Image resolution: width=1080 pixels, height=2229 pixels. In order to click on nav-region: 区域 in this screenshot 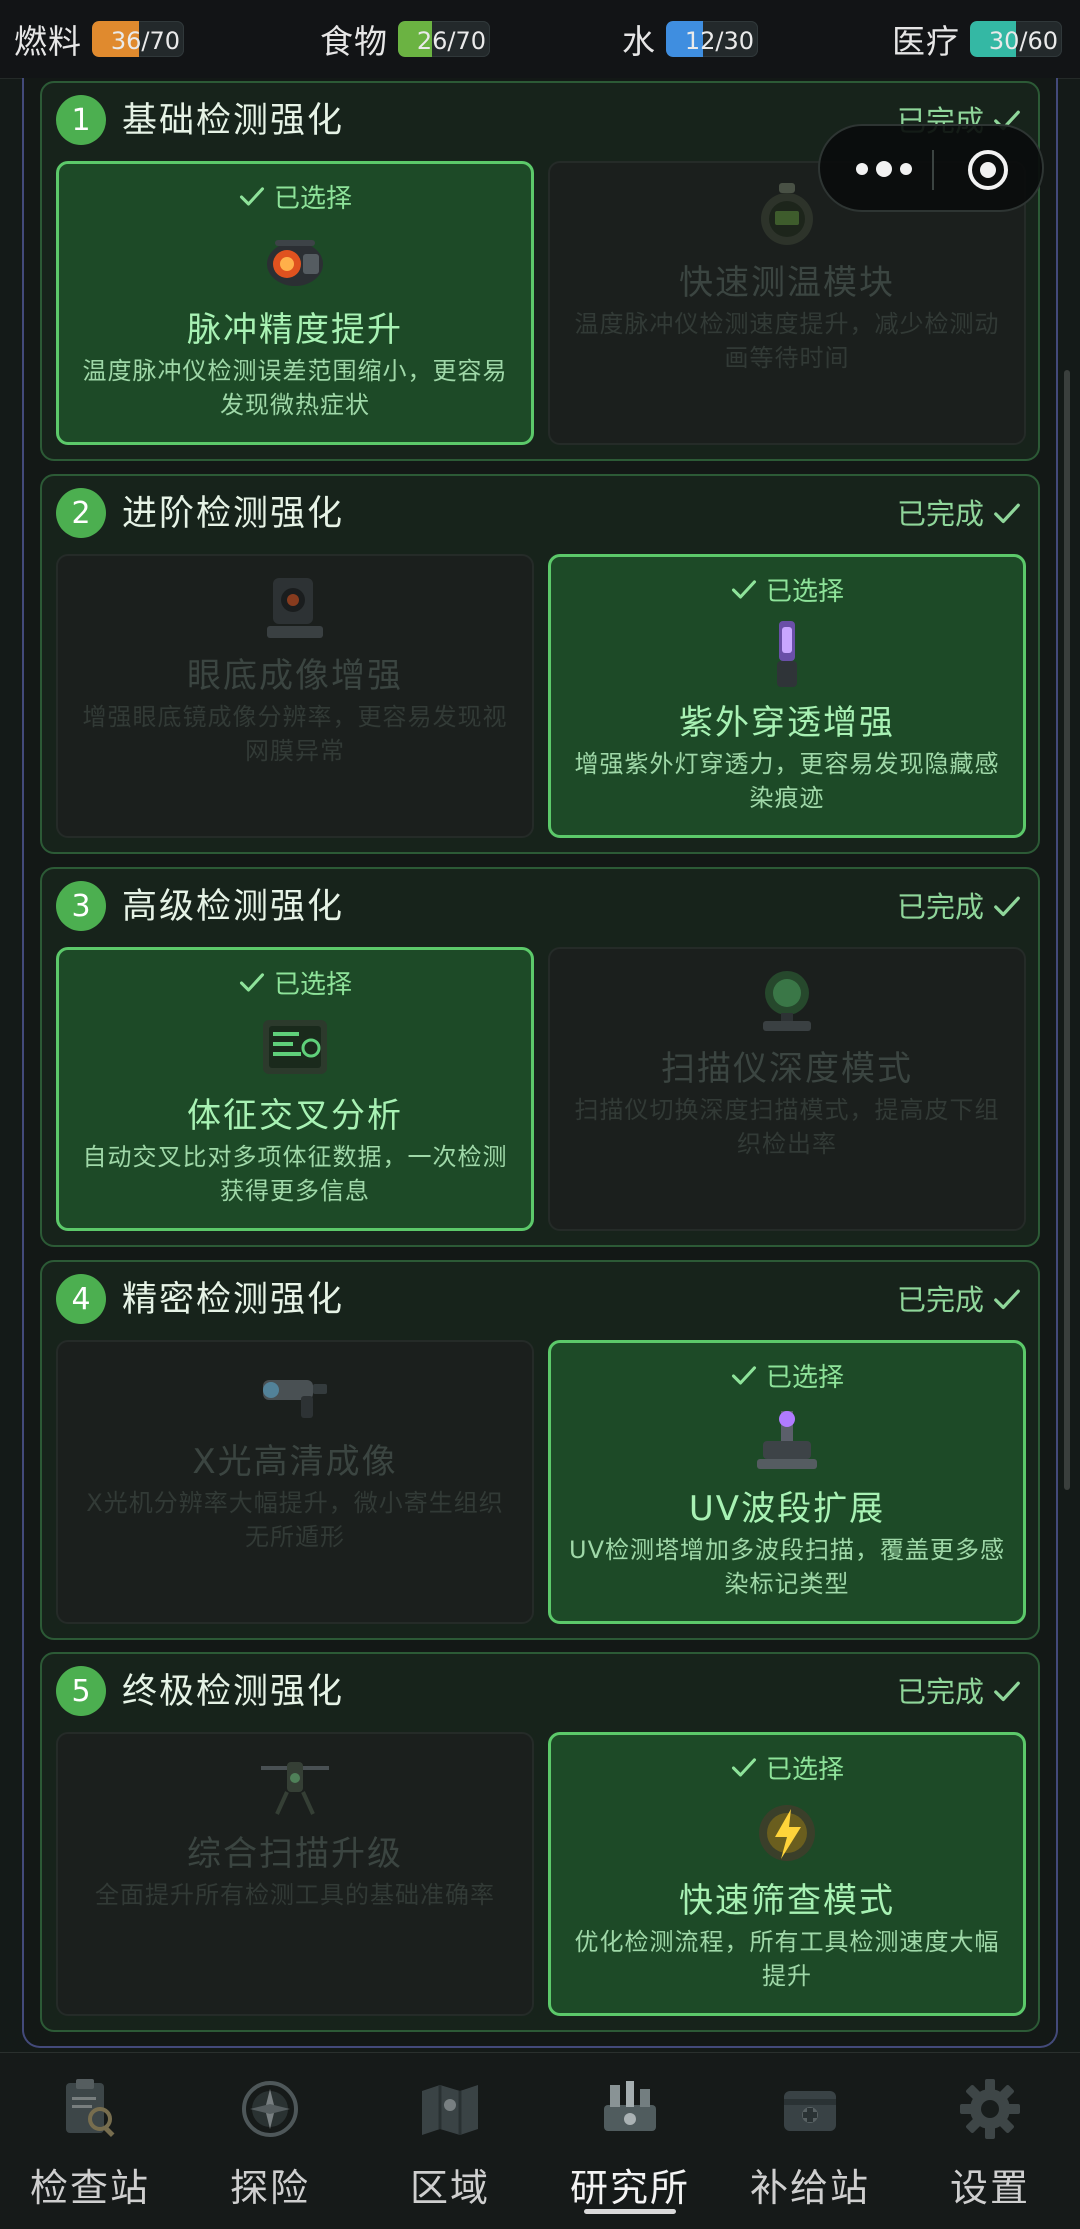, I will do `click(450, 2141)`.